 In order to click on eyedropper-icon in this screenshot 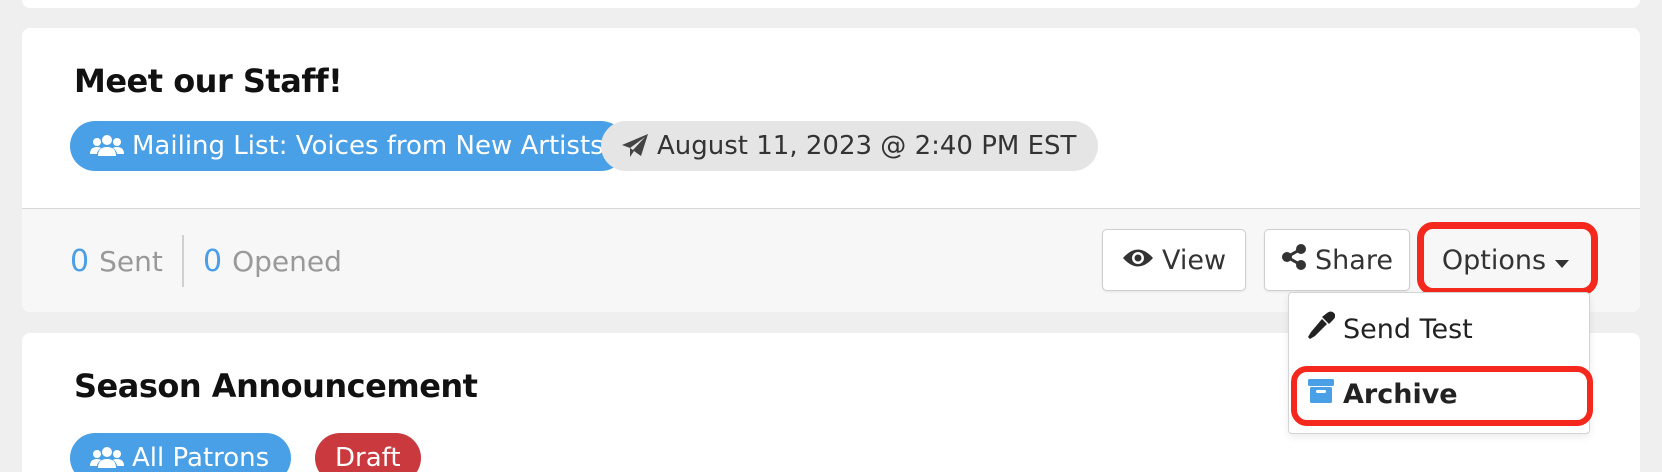, I will do `click(1321, 329)`.